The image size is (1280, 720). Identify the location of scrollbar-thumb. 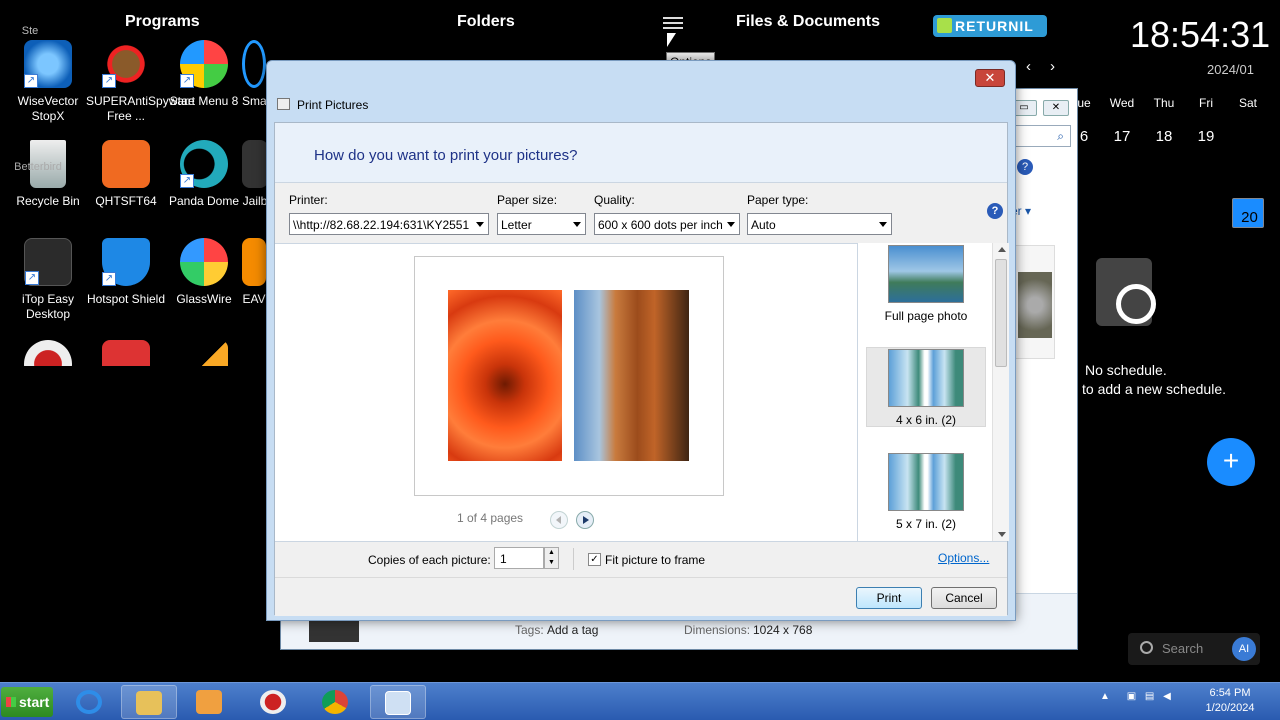
(1001, 313).